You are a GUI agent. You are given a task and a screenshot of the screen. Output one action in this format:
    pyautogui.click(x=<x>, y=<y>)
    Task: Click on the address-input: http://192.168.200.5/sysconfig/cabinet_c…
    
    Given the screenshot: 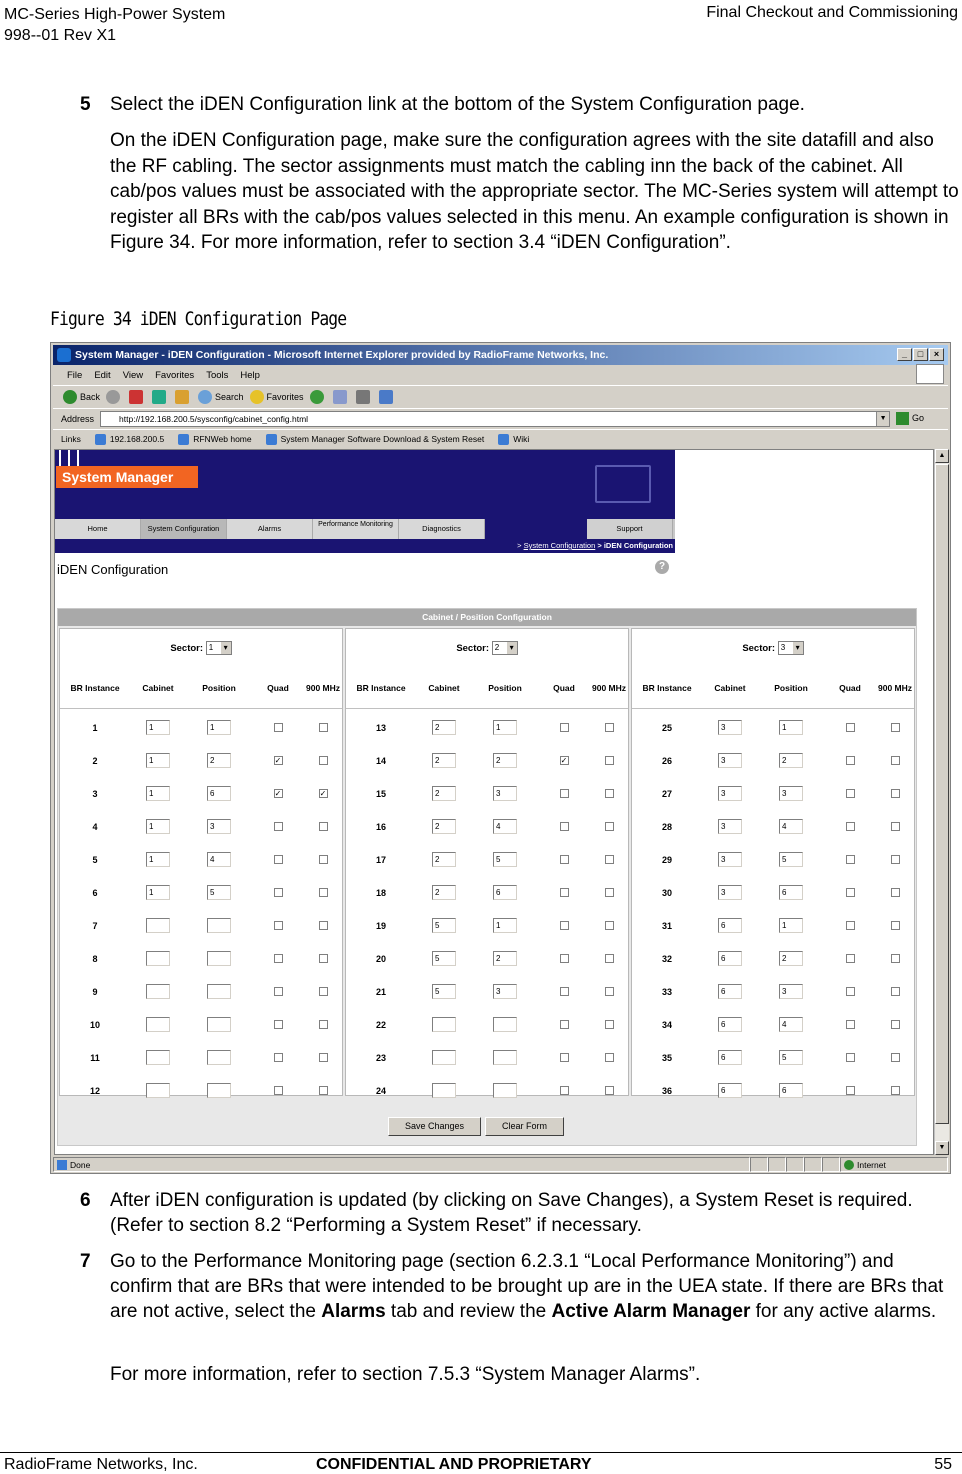 What is the action you would take?
    pyautogui.click(x=495, y=418)
    